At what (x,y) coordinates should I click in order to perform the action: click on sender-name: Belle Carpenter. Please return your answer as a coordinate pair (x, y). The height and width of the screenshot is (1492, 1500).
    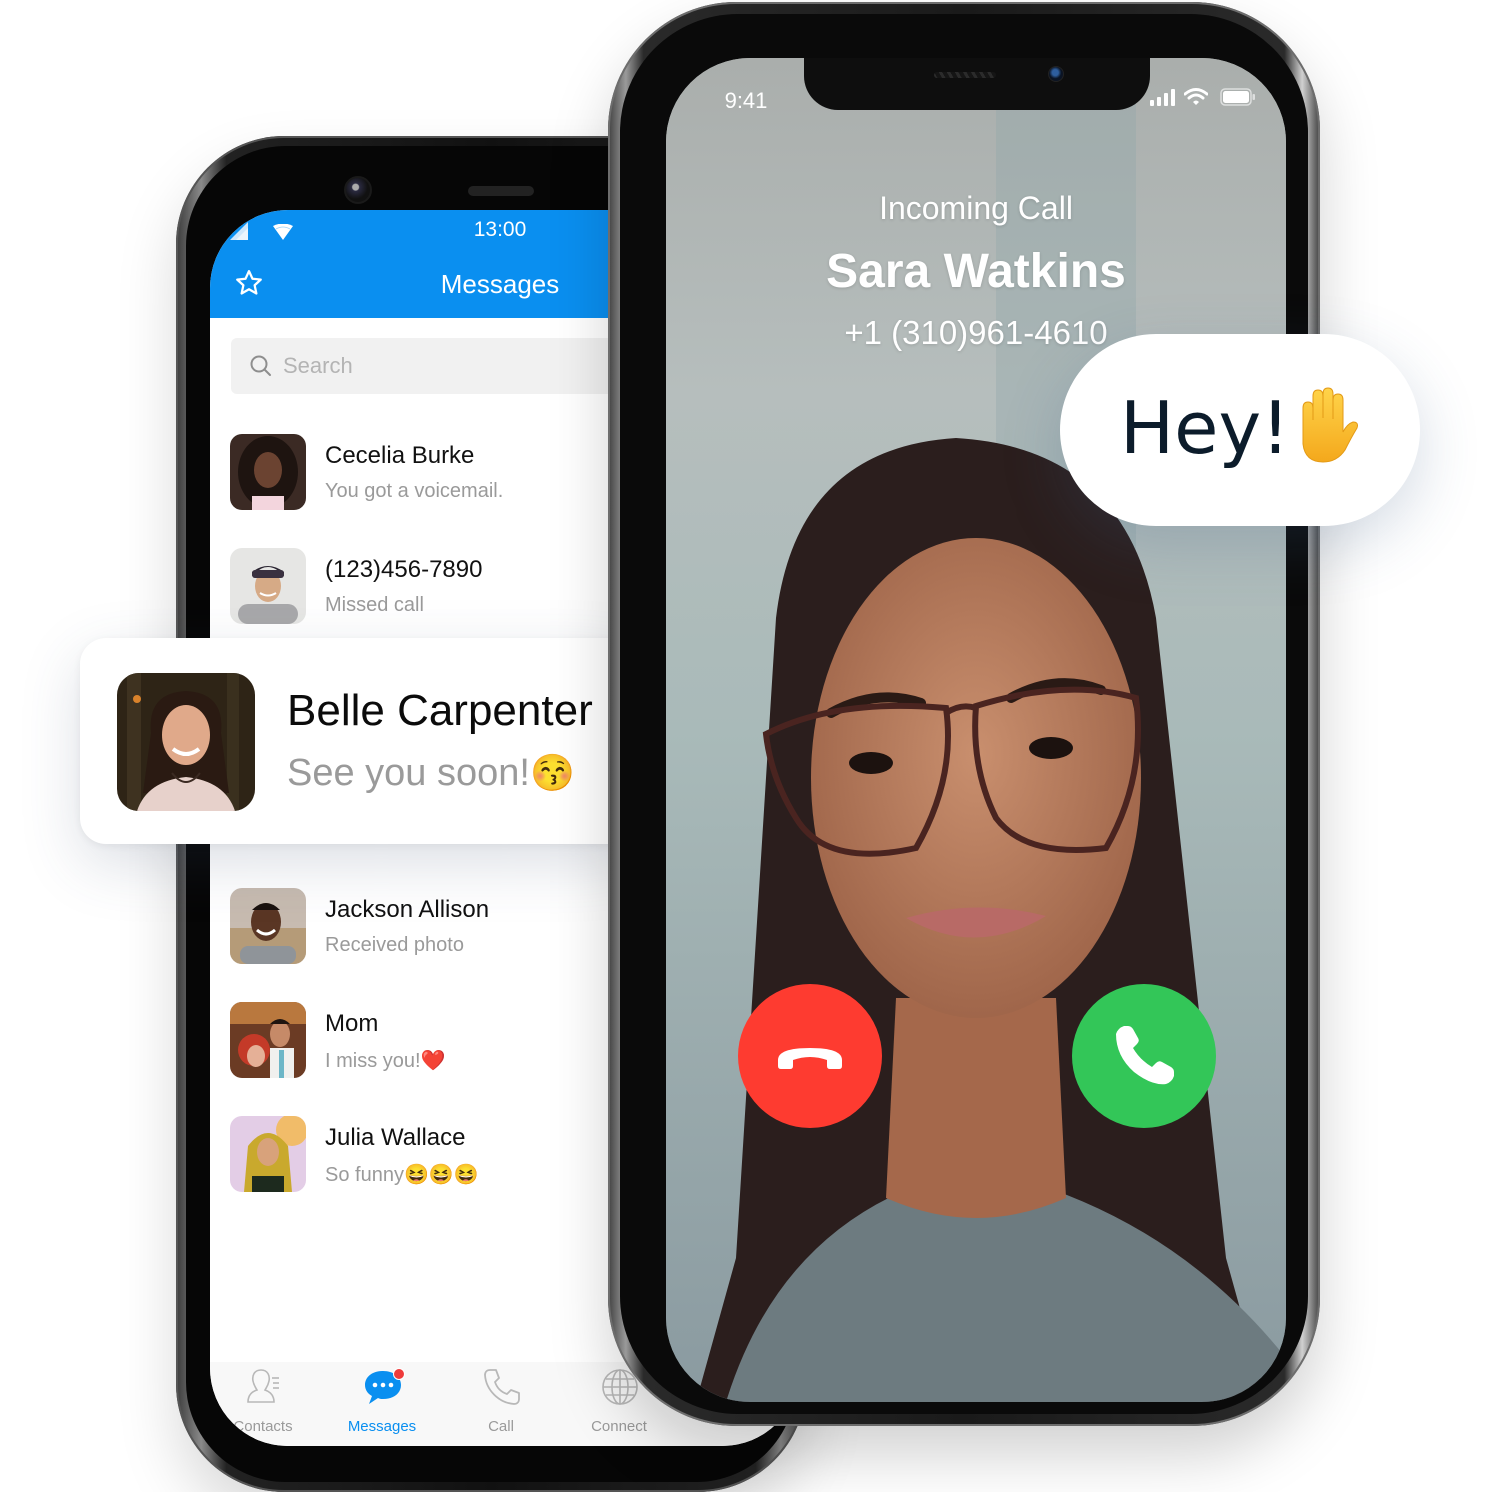
    Looking at the image, I should click on (440, 710).